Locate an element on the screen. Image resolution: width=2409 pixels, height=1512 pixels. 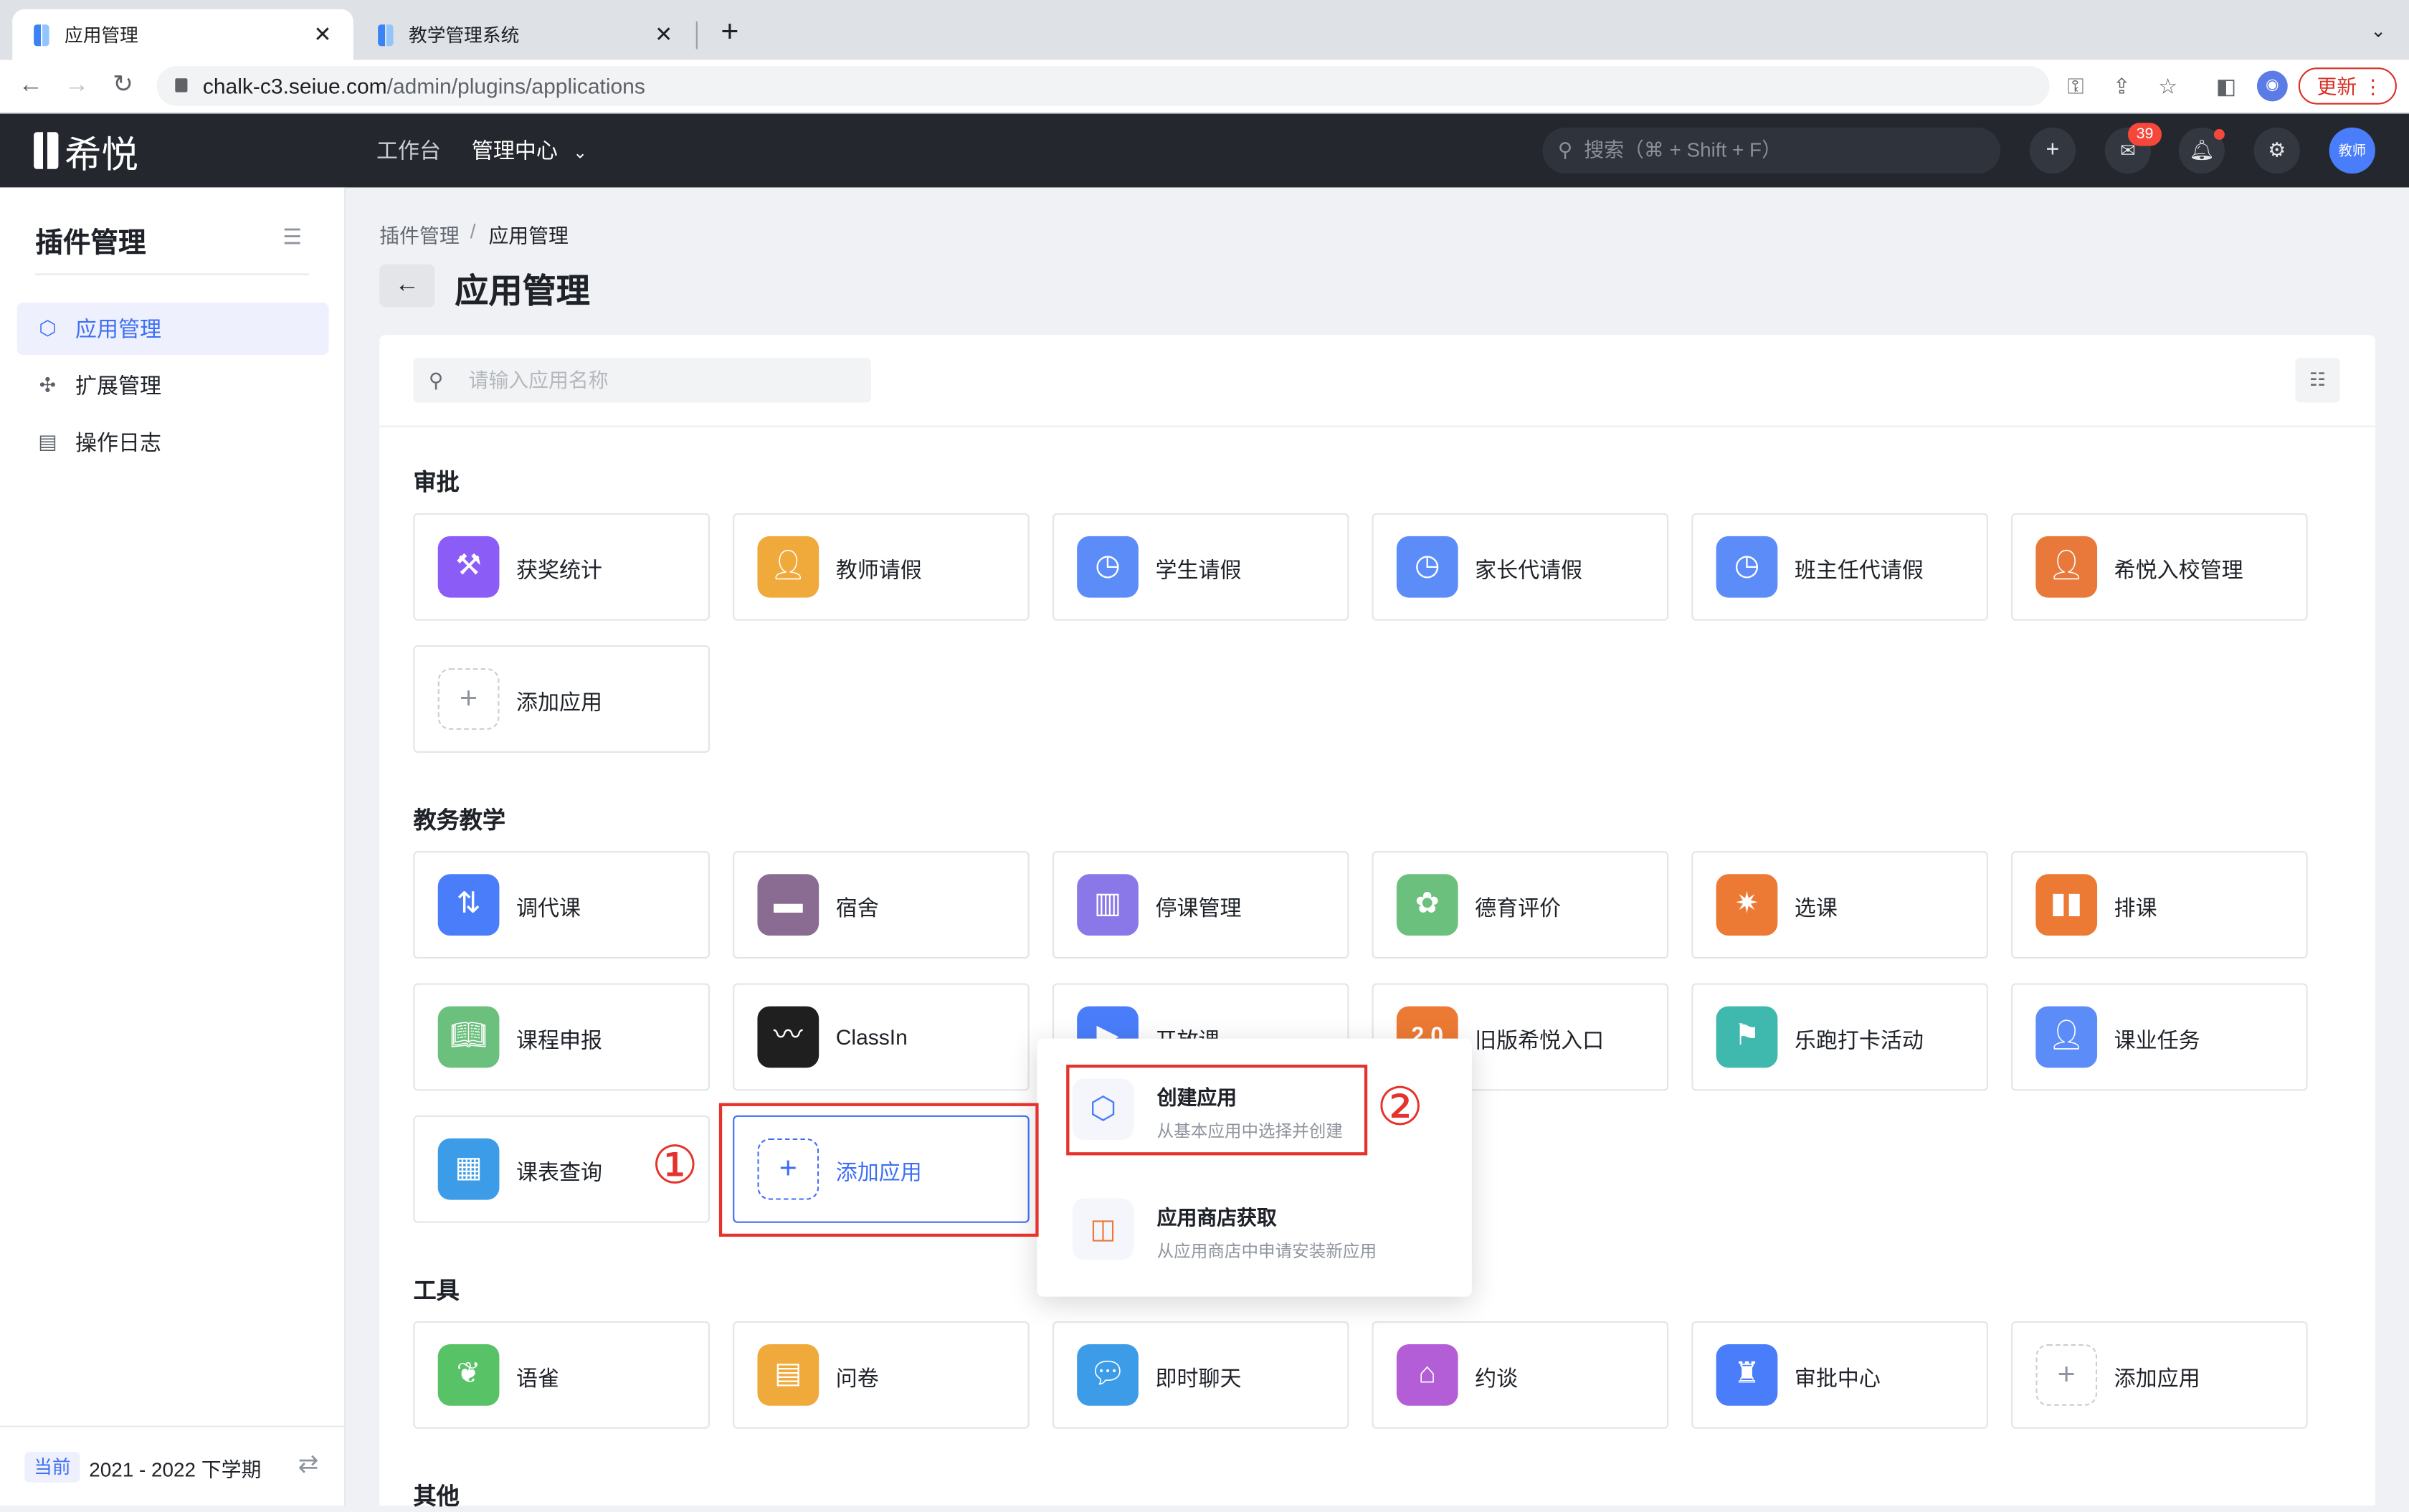
app-card: ⌂ 约谈 is located at coordinates (1520, 1375).